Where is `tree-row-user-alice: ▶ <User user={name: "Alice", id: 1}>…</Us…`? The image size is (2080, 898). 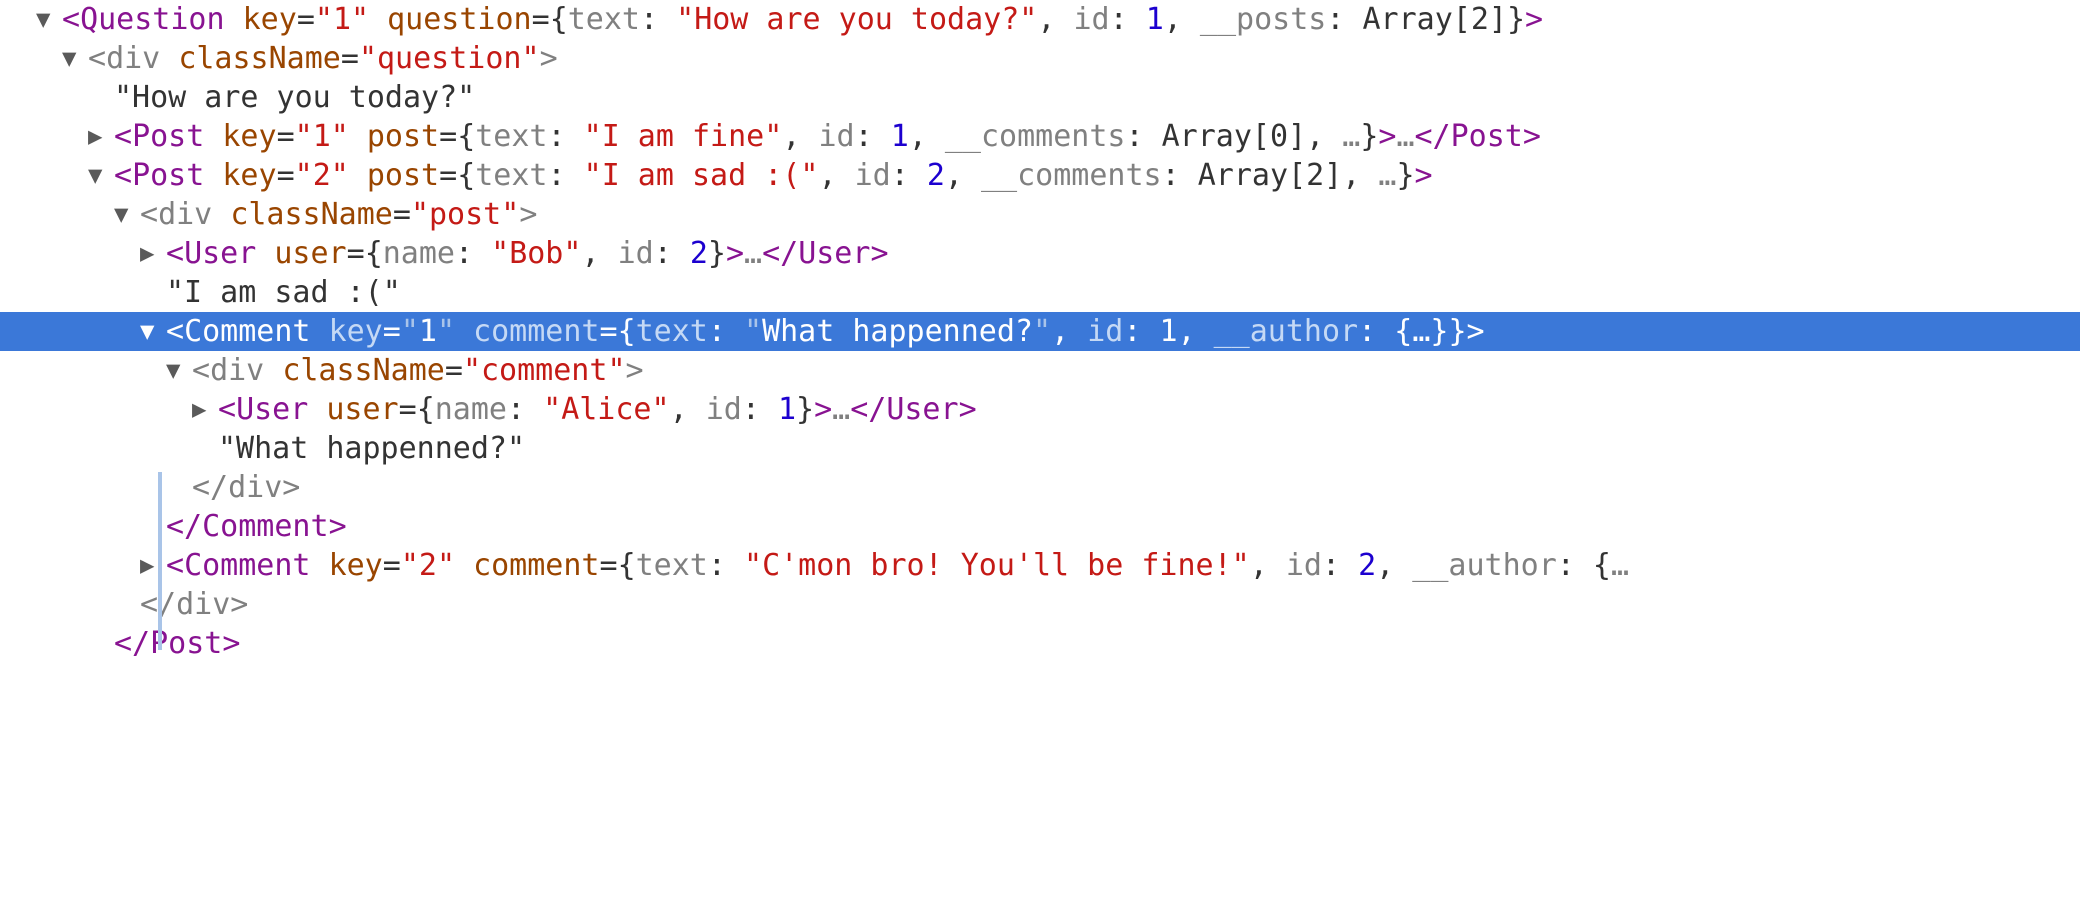 tree-row-user-alice: ▶ <User user={name: "Alice", id: 1}>…</Us… is located at coordinates (1040, 409).